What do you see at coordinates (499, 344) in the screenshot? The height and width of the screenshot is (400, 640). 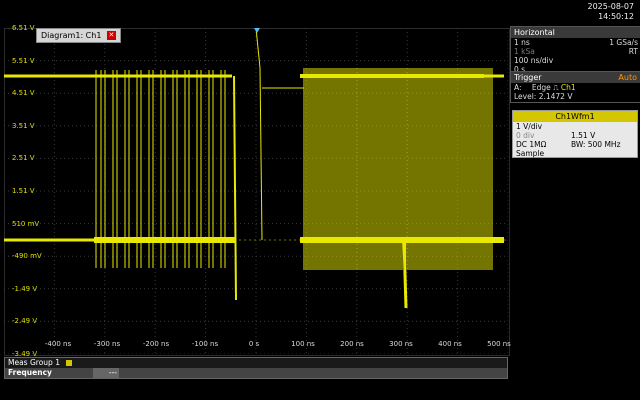 I see `x-tick-label: 500 ns` at bounding box center [499, 344].